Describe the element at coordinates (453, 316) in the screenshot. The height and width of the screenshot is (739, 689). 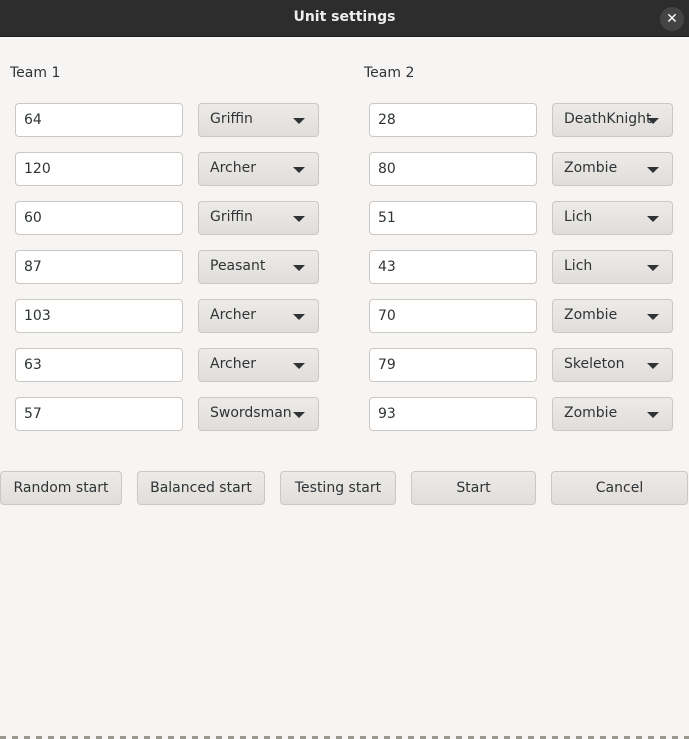
I see `team2-unit-count-input: 70` at that location.